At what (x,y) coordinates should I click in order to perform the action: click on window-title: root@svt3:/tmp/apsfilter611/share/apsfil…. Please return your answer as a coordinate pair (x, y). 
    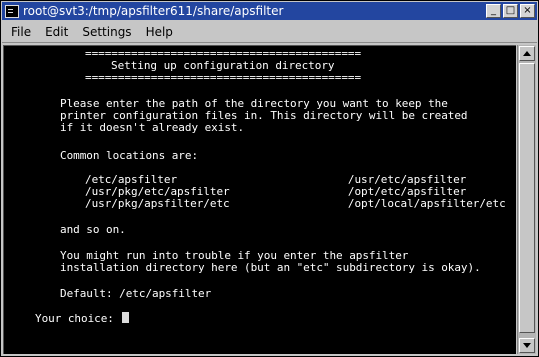
    Looking at the image, I should click on (153, 11).